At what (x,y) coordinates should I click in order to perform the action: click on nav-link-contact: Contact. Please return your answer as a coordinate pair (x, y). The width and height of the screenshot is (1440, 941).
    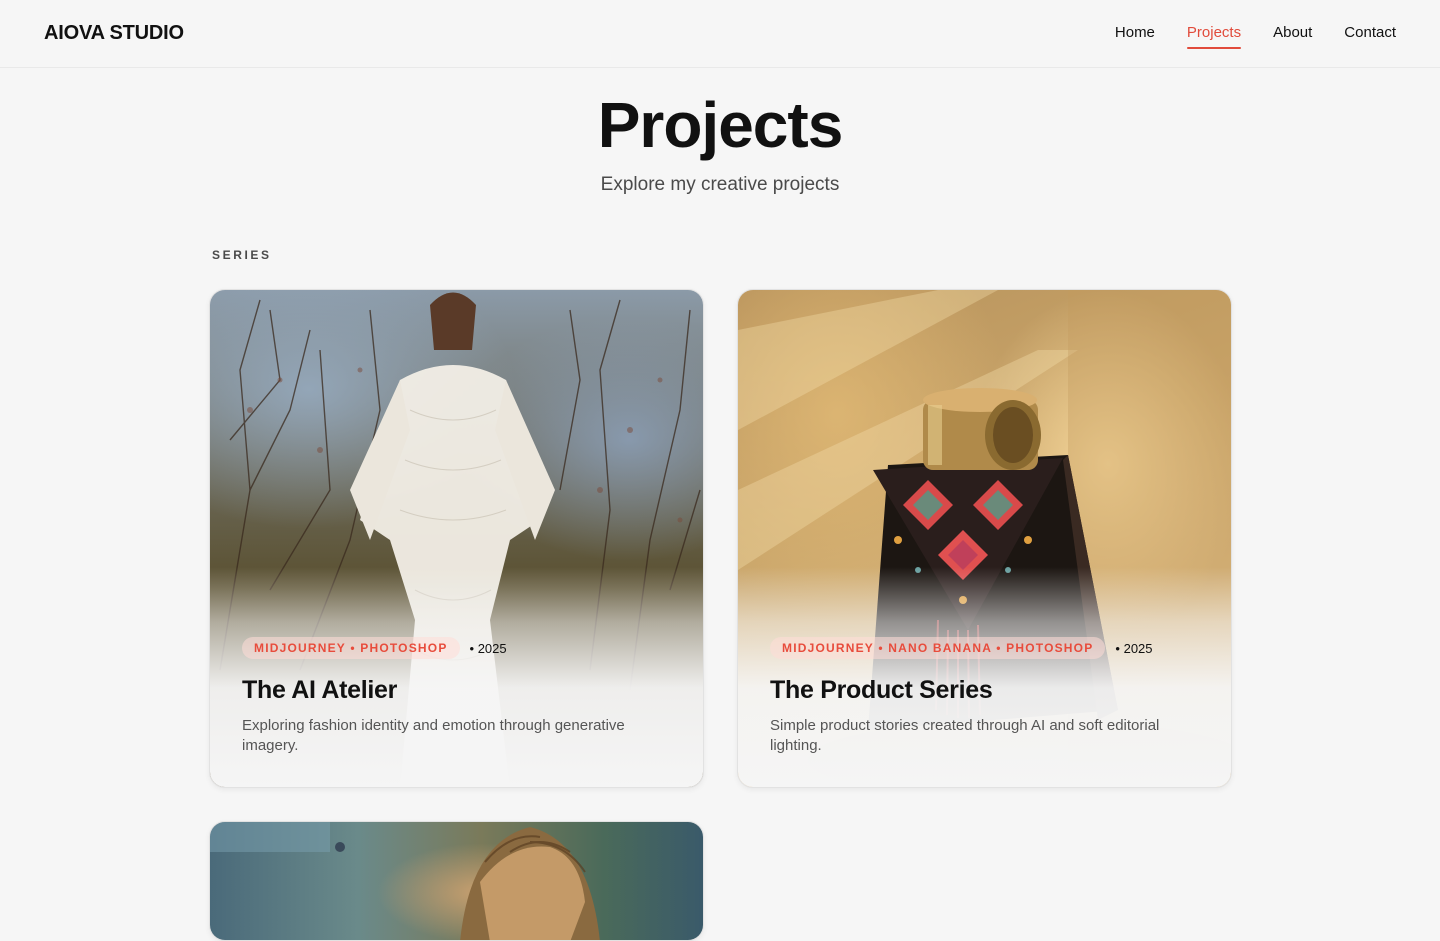
    Looking at the image, I should click on (1370, 35).